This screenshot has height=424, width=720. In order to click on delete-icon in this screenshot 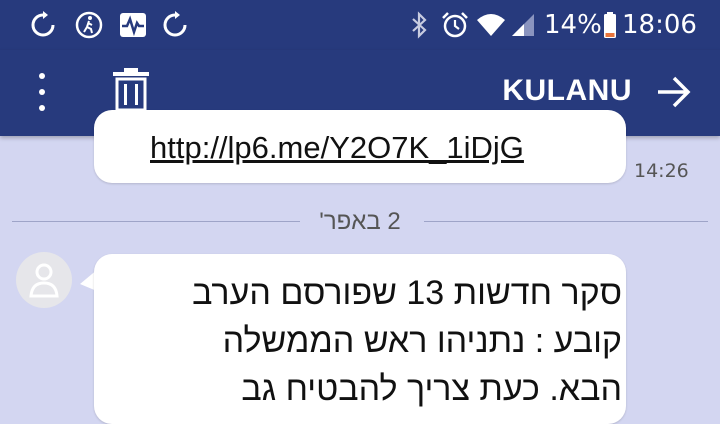, I will do `click(131, 90)`.